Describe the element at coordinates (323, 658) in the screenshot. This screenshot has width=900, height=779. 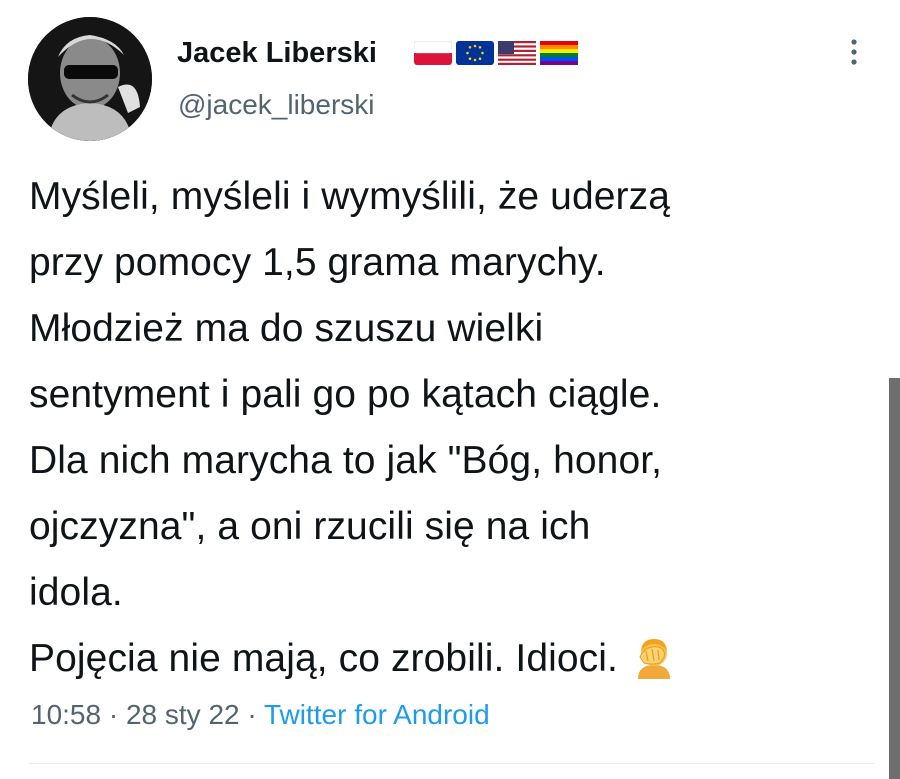
I see `tweet-line-text: Pojęcia nie mają, co zrobili. Idioci.` at that location.